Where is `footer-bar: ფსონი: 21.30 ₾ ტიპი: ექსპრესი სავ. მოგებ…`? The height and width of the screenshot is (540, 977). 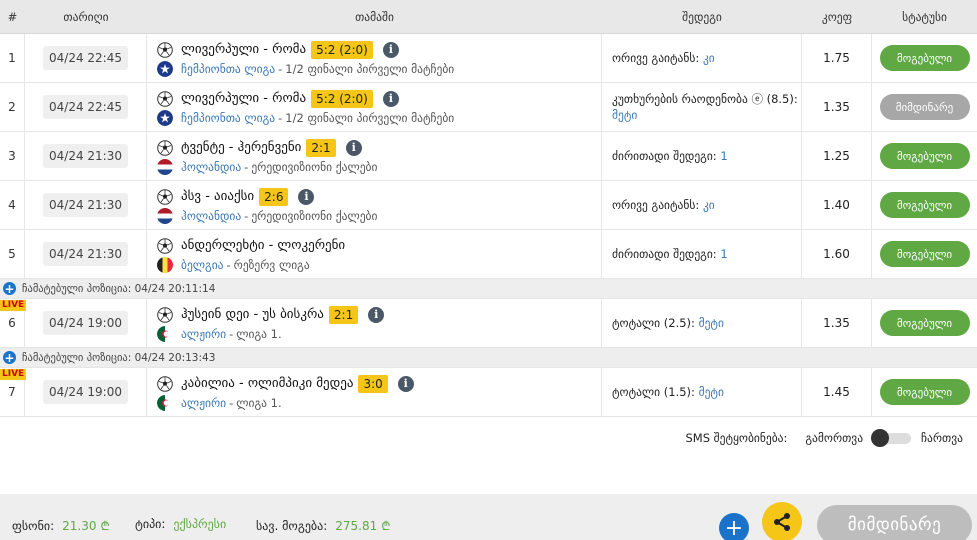 footer-bar: ფსონი: 21.30 ₾ ტიპი: ექსპრესი სავ. მოგებ… is located at coordinates (488, 517).